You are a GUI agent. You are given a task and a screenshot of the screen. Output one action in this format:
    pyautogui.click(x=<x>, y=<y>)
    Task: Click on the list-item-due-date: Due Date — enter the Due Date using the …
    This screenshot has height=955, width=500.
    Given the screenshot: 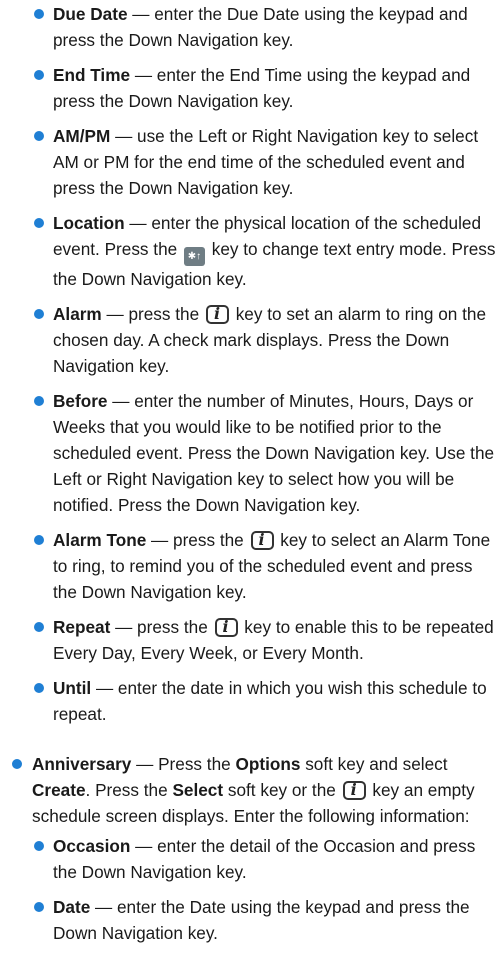 What is the action you would take?
    pyautogui.click(x=250, y=27)
    